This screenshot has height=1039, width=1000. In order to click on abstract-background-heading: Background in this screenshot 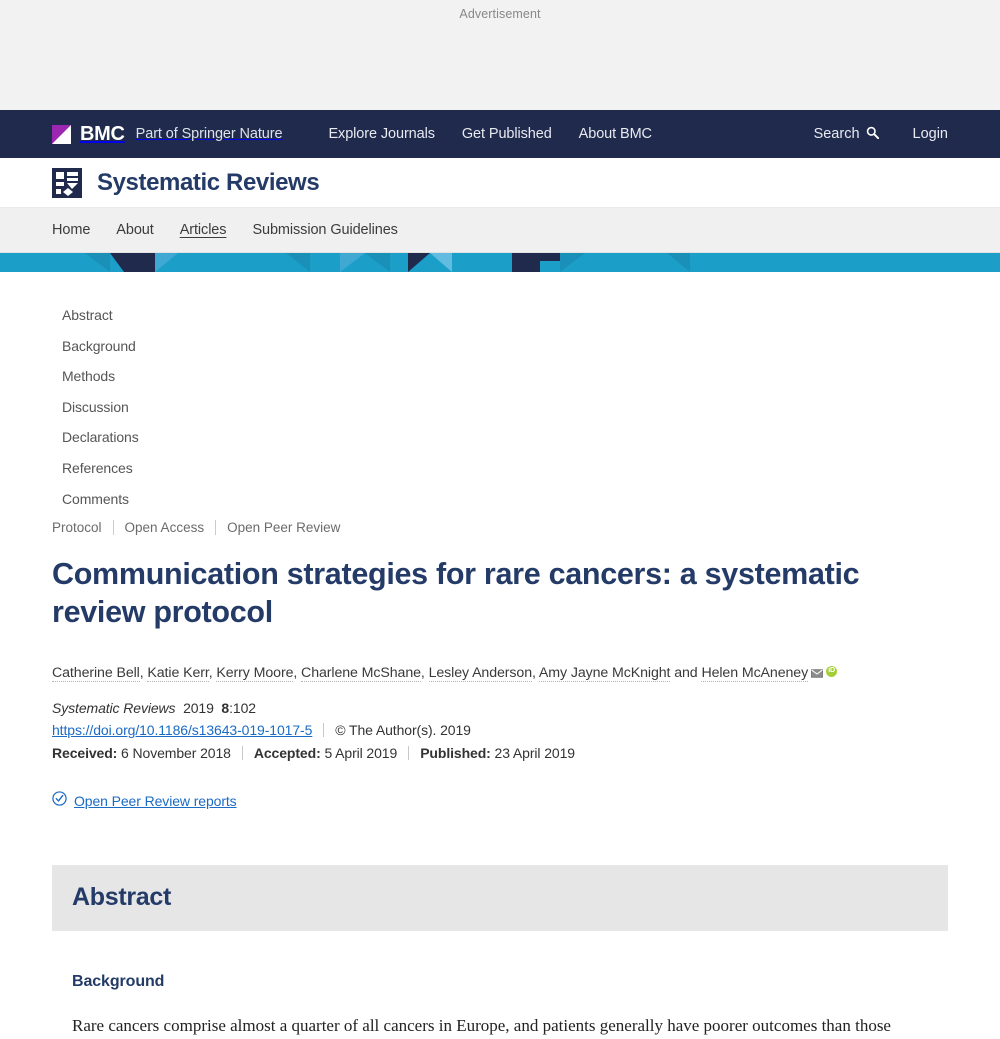, I will do `click(118, 982)`.